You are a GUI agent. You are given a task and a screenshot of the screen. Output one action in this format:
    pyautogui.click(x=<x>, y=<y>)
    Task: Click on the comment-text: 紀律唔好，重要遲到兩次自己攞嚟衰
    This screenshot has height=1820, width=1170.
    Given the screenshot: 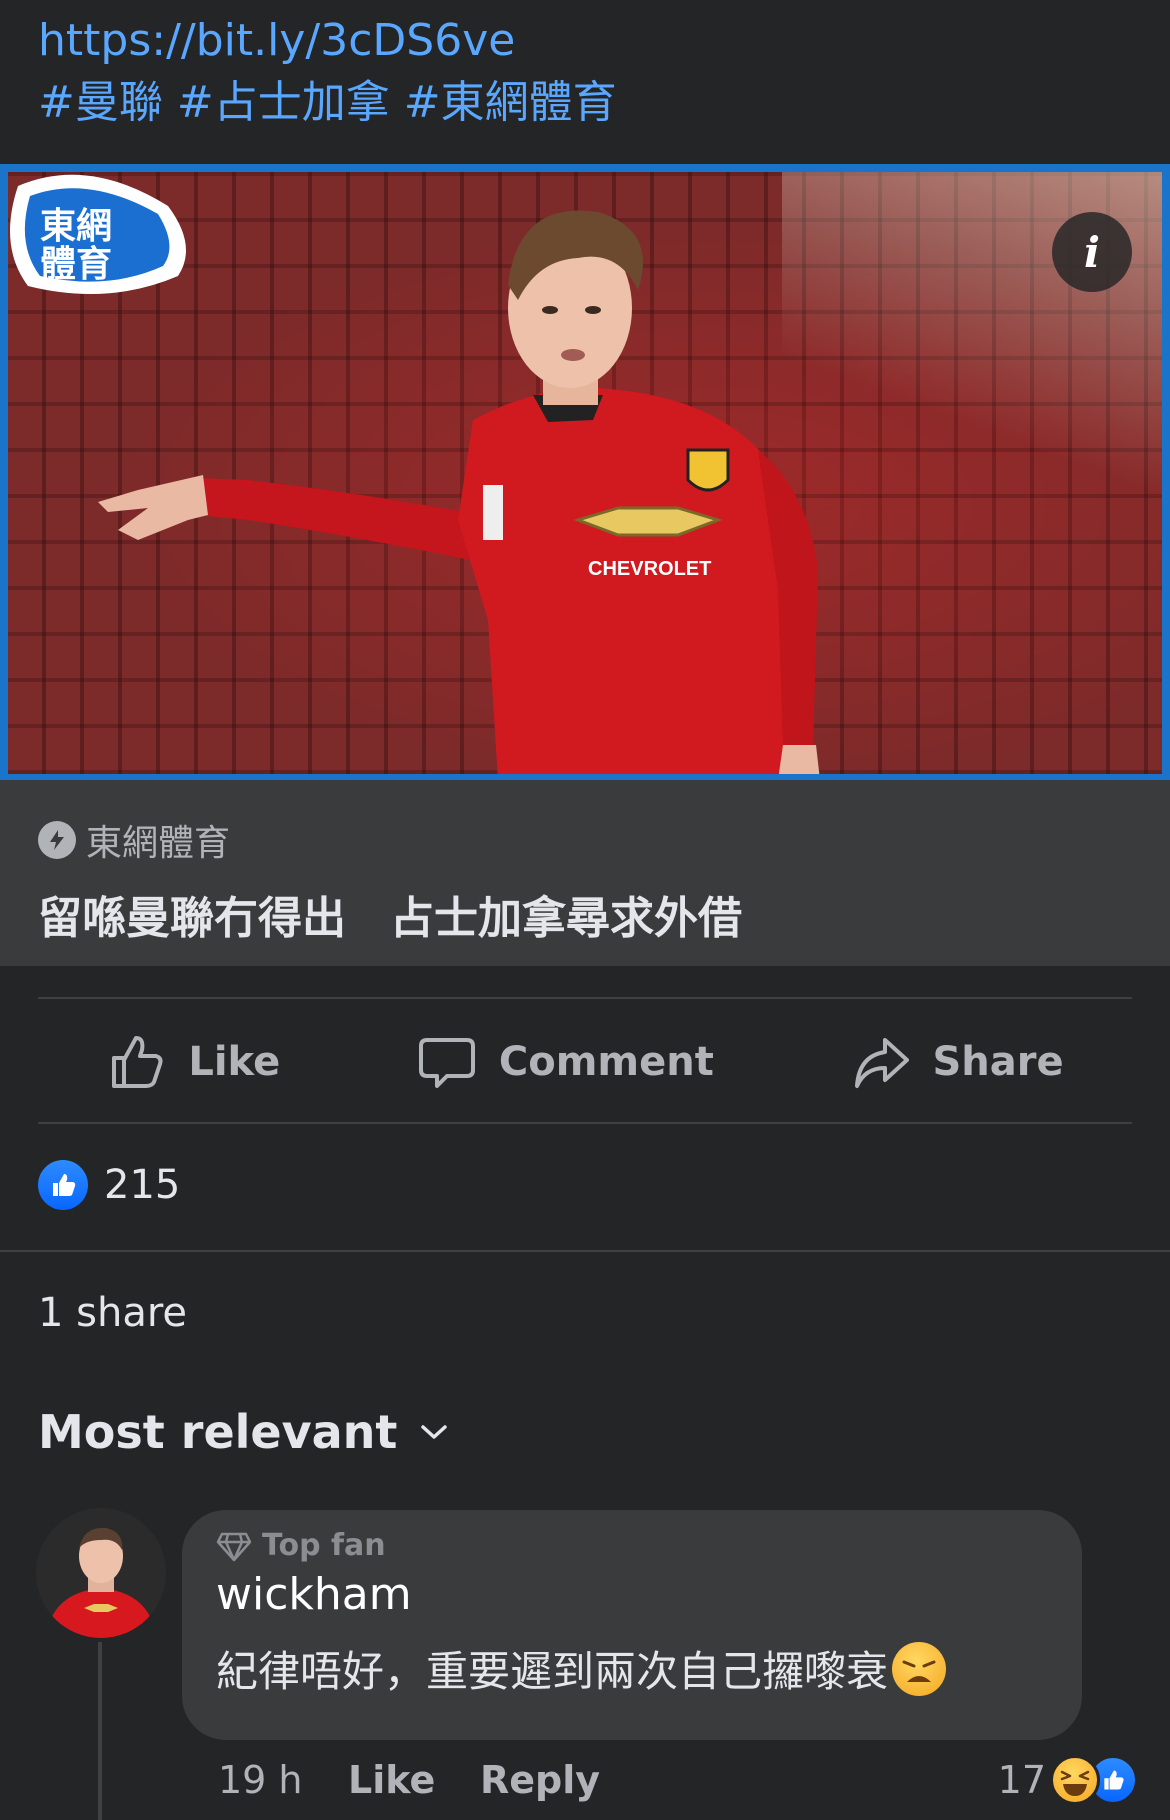 What is the action you would take?
    pyautogui.click(x=552, y=1671)
    